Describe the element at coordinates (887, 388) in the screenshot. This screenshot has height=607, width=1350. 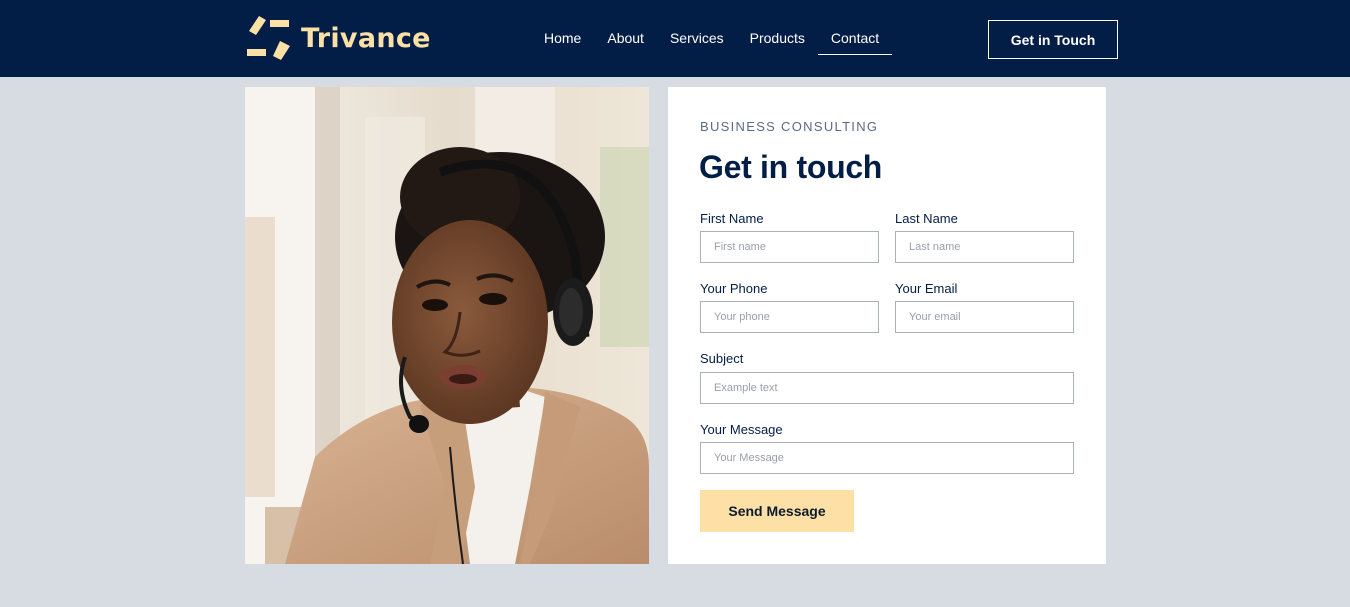
I see `subject-input` at that location.